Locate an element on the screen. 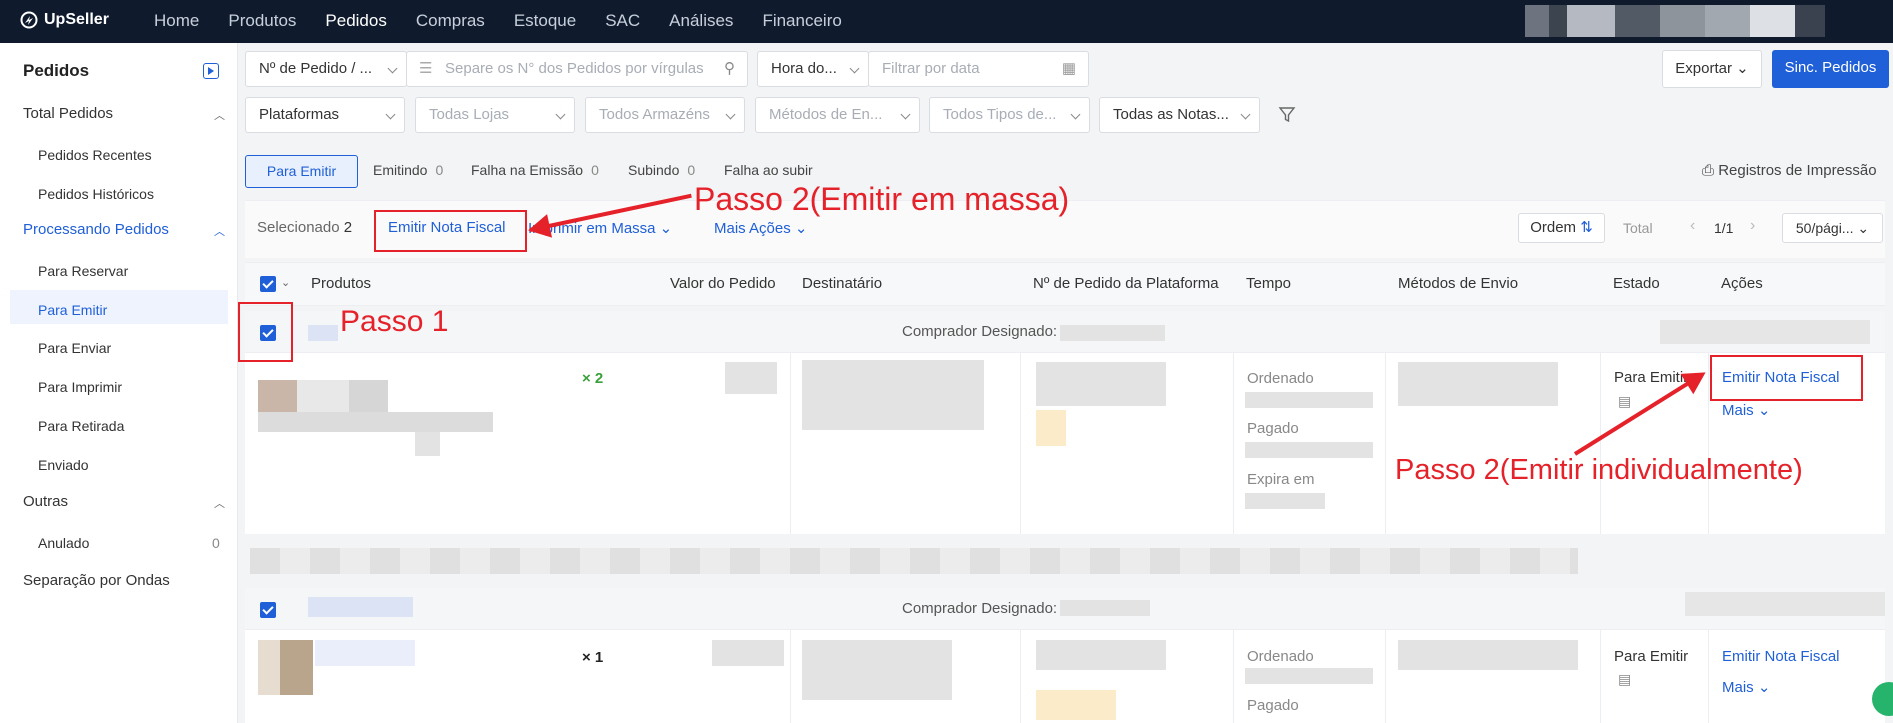 The image size is (1893, 723). sidebar-item-historicos: Pedidos Históricos is located at coordinates (96, 194).